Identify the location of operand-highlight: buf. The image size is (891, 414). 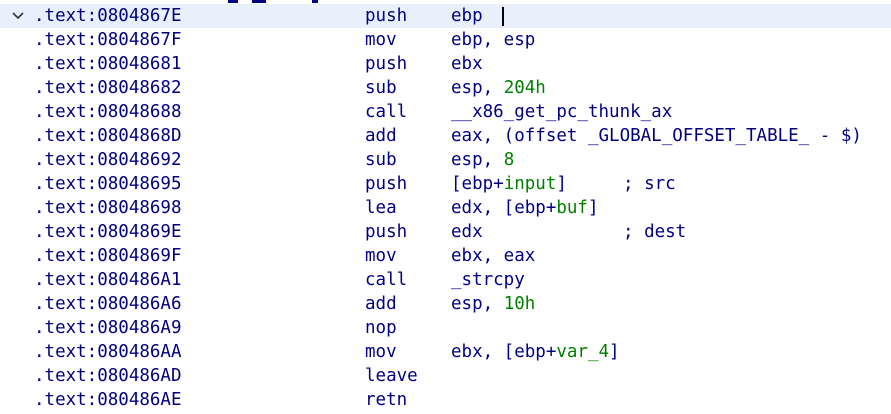
(572, 208).